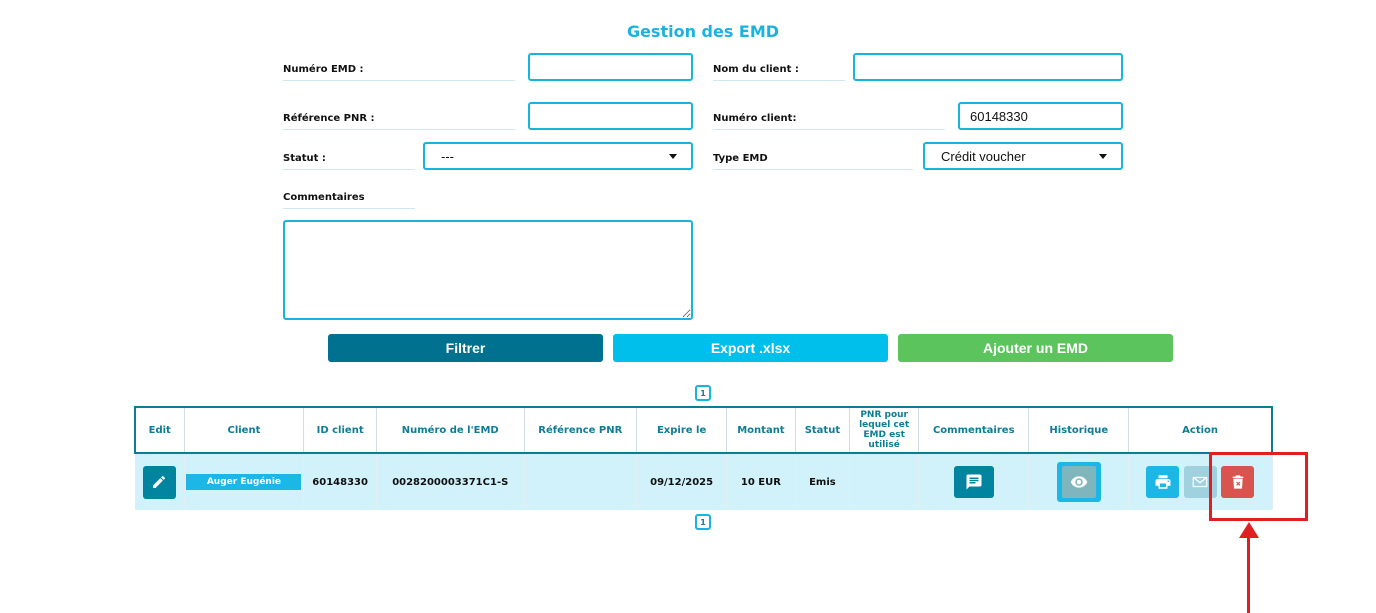 Image resolution: width=1376 pixels, height=613 pixels. Describe the element at coordinates (884, 430) in the screenshot. I see `column-header-pnr-utilise: PNR pour lequel cet EMD est utilisé` at that location.